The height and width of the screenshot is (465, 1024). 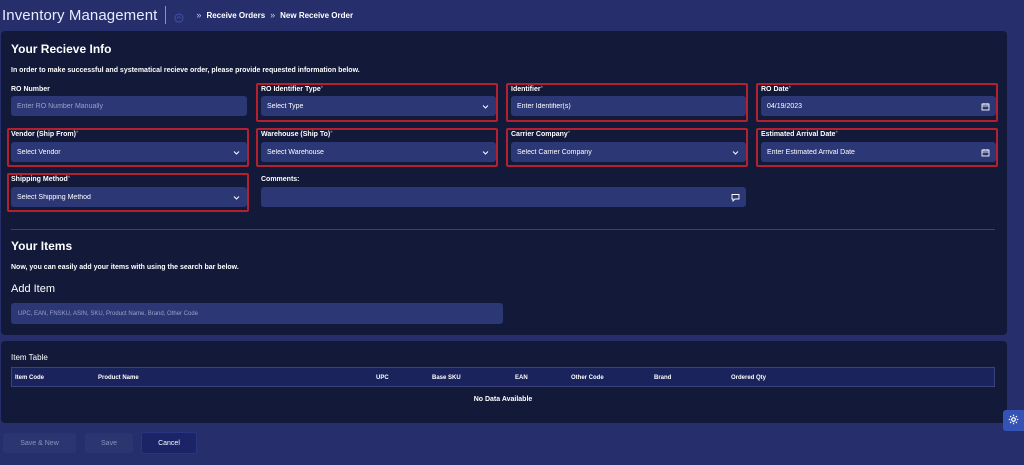 I want to click on estimated-arrival-date-input: Enter Estimated Arrival Date, so click(x=878, y=152).